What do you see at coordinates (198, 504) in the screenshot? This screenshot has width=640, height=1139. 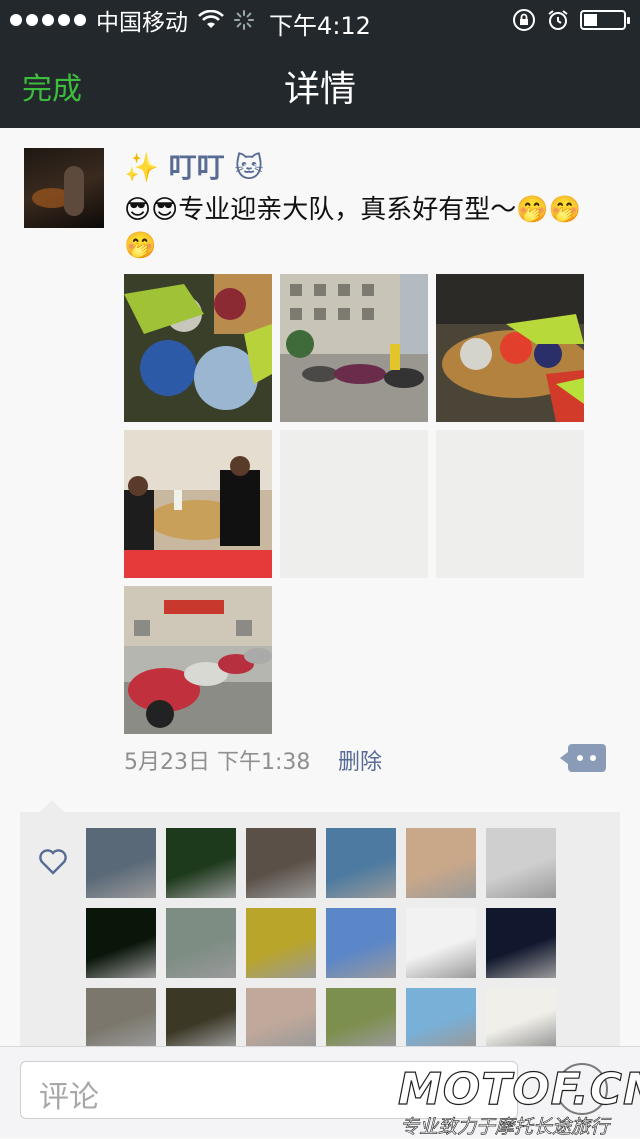 I see `restaurant-table-photo` at bounding box center [198, 504].